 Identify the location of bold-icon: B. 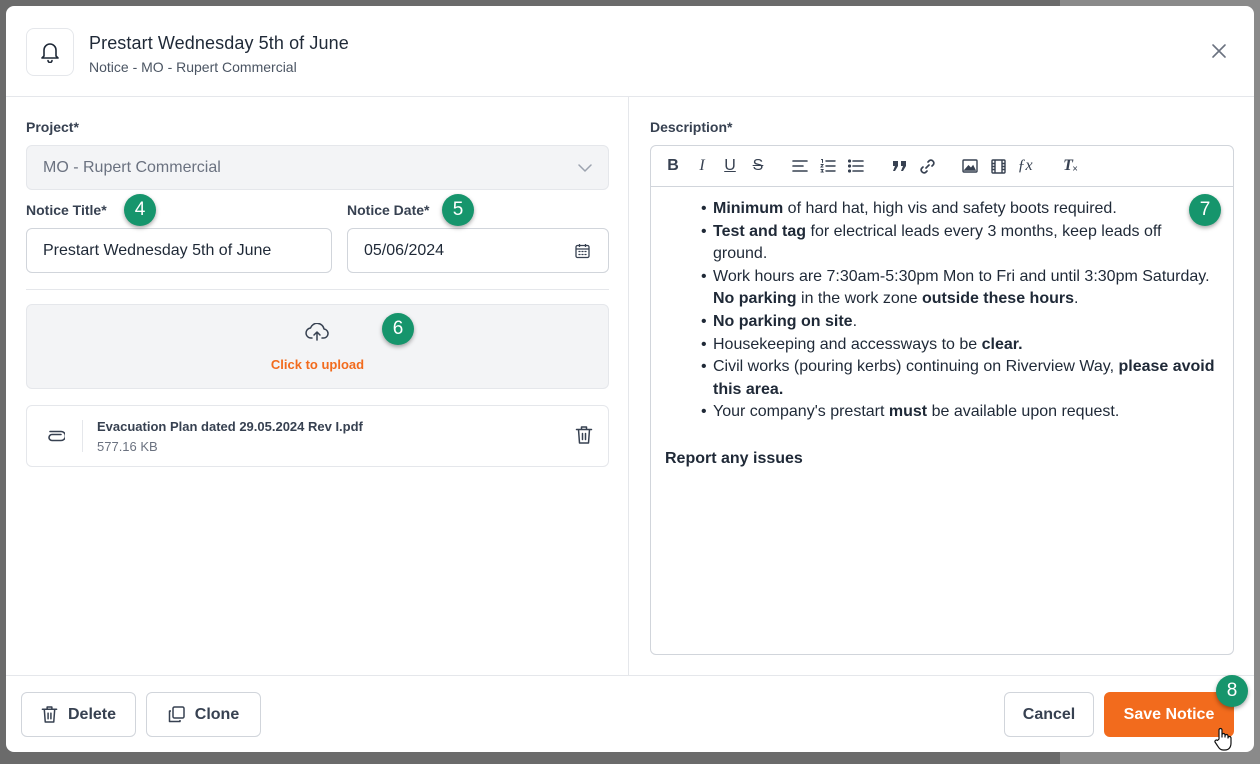
(673, 166).